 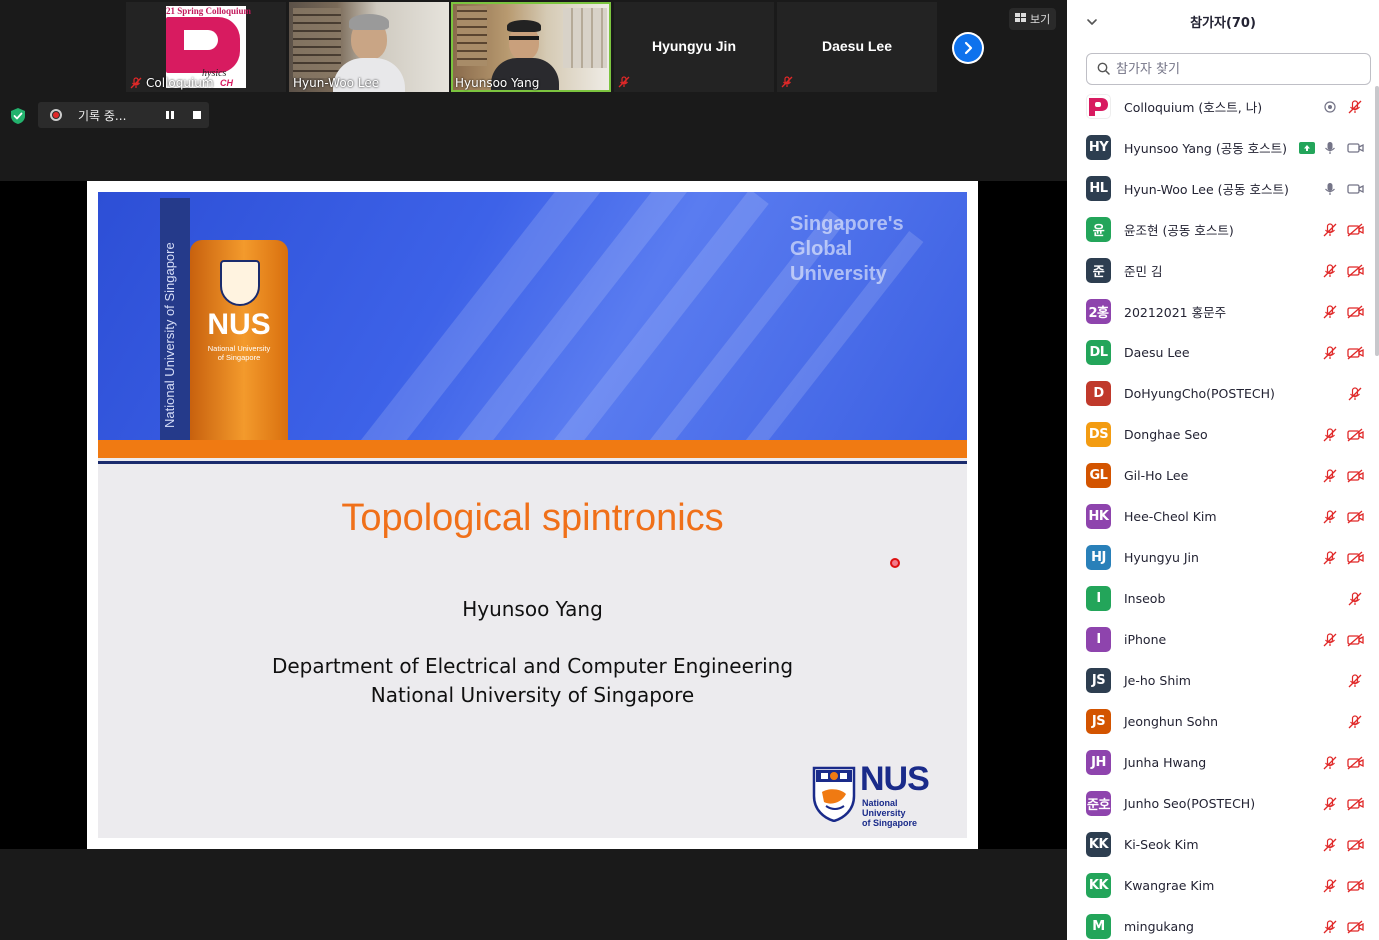 I want to click on participant-row: HY Hyunsoo Yang (공동 호스트), so click(x=1223, y=147).